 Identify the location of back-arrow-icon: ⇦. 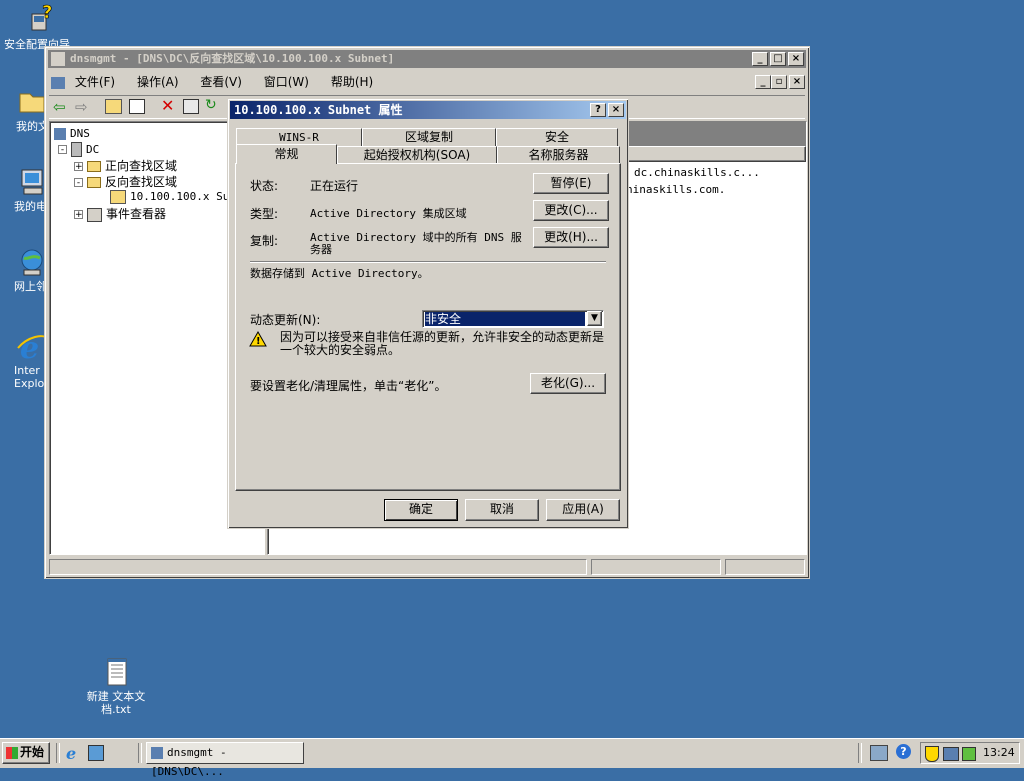
(59, 107).